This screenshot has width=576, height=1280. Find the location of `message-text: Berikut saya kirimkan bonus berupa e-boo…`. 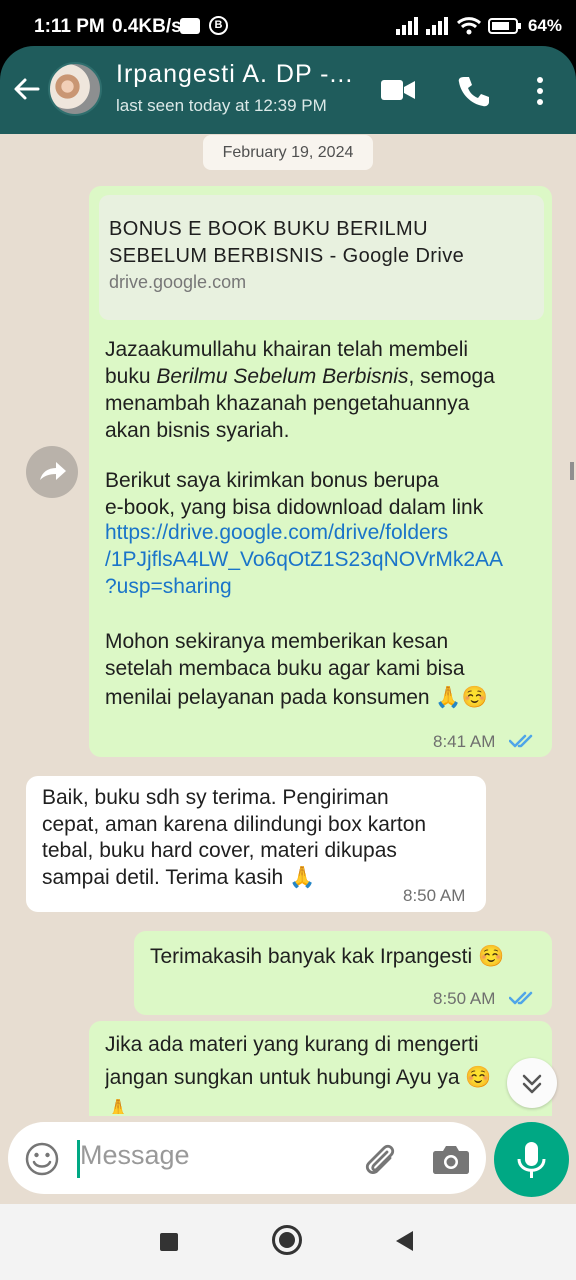

message-text: Berikut saya kirimkan bonus berupa e-boo… is located at coordinates (294, 494).